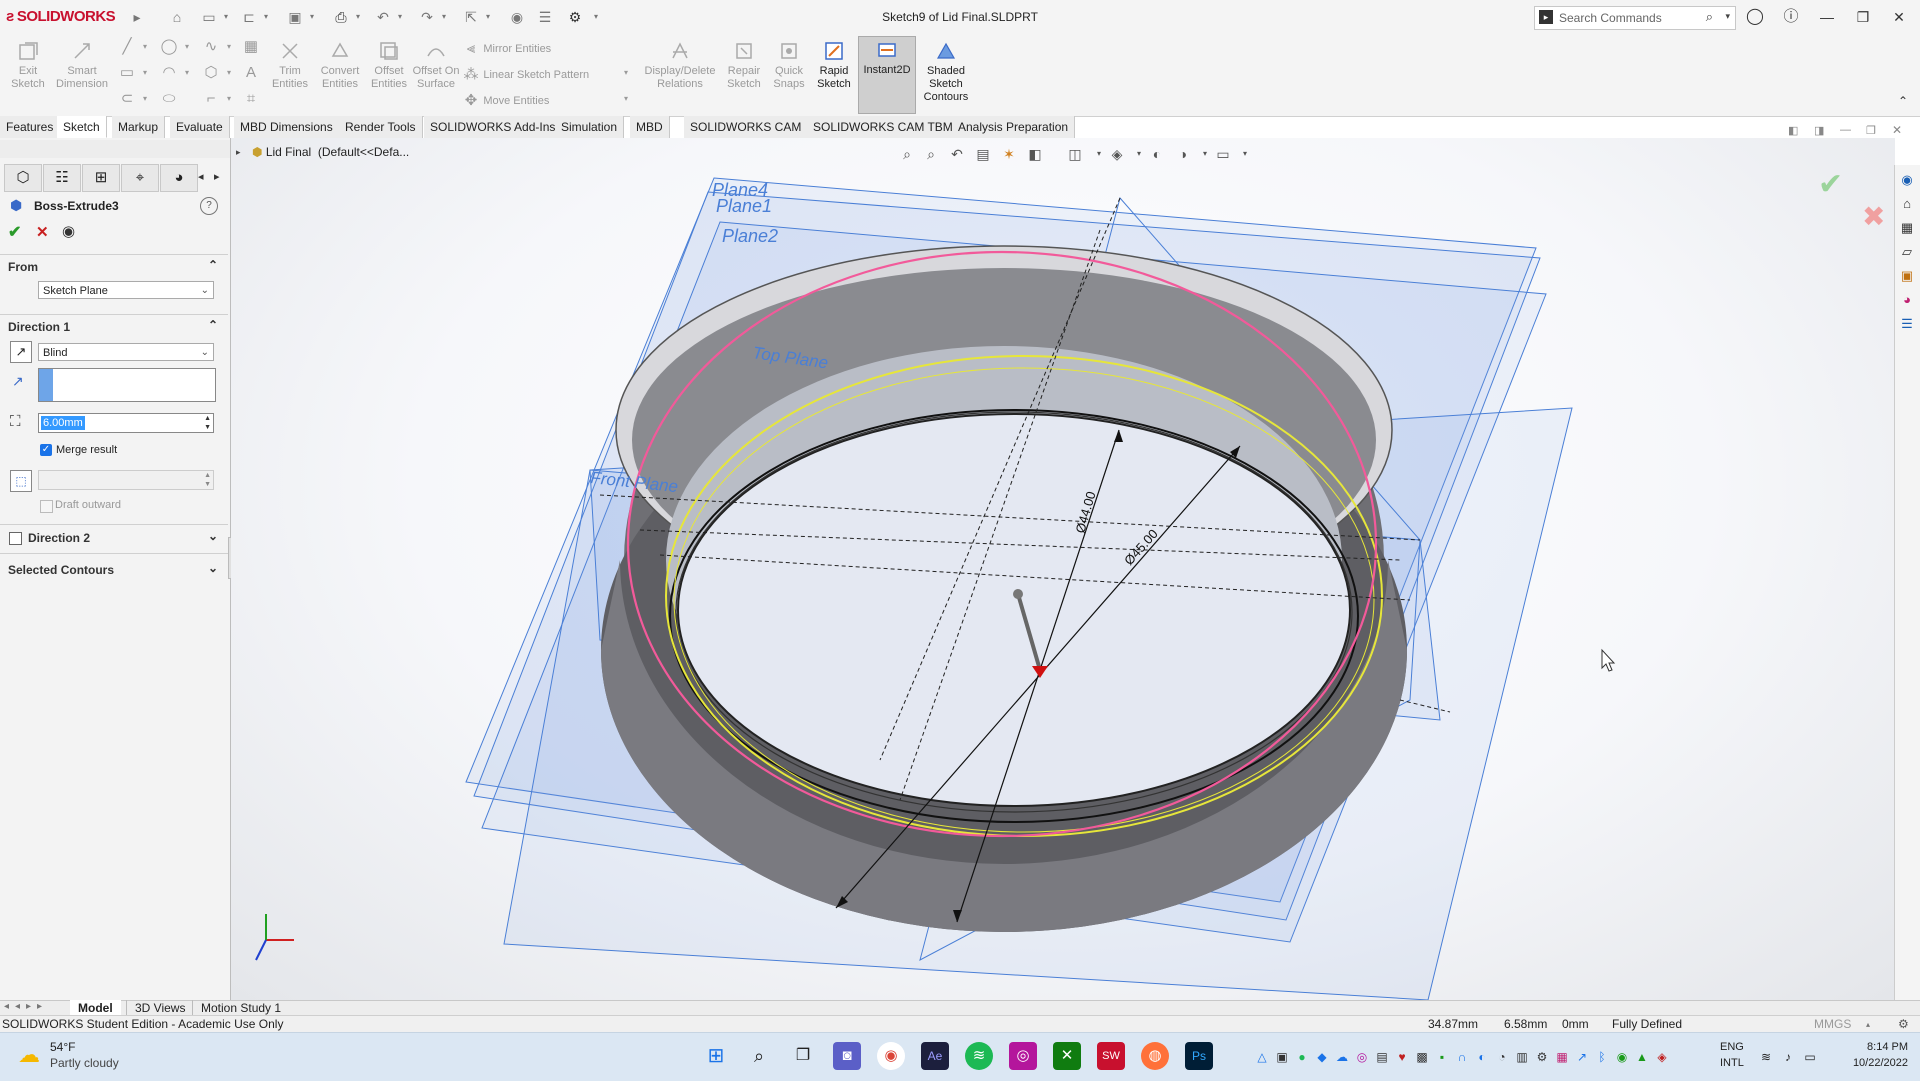  Describe the element at coordinates (114, 267) in the screenshot. I see `from-section-header: From ⌃` at that location.